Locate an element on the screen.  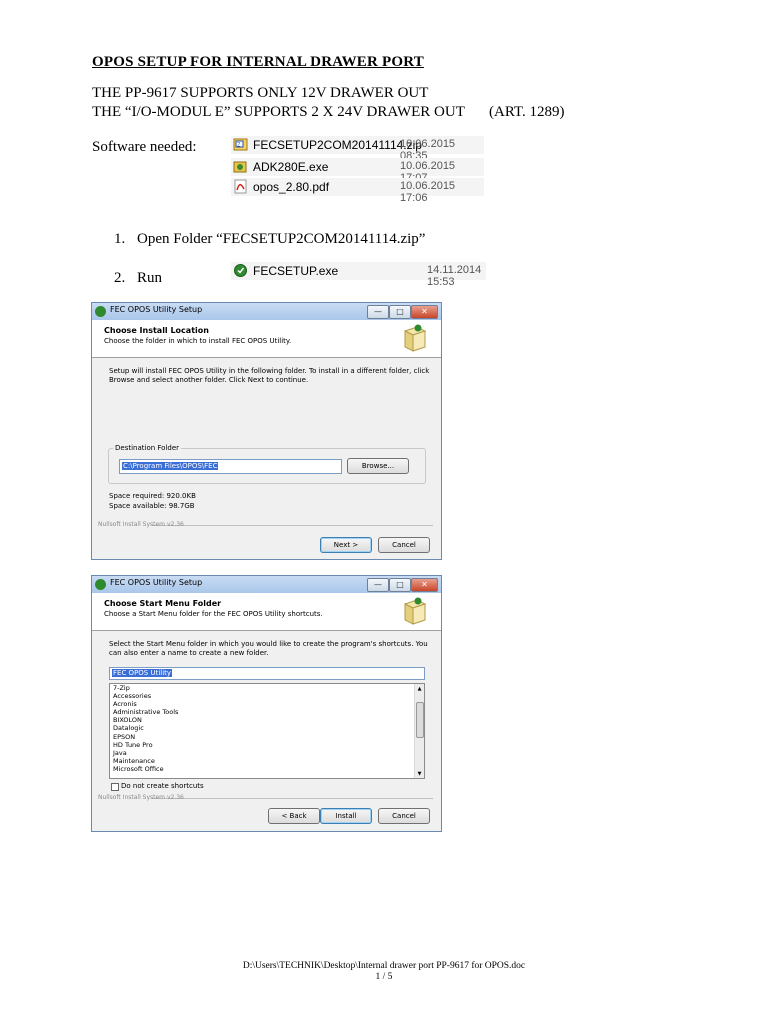
destination-folder-input: C:\Program Files\OPOS\FEC is located at coordinates (230, 466).